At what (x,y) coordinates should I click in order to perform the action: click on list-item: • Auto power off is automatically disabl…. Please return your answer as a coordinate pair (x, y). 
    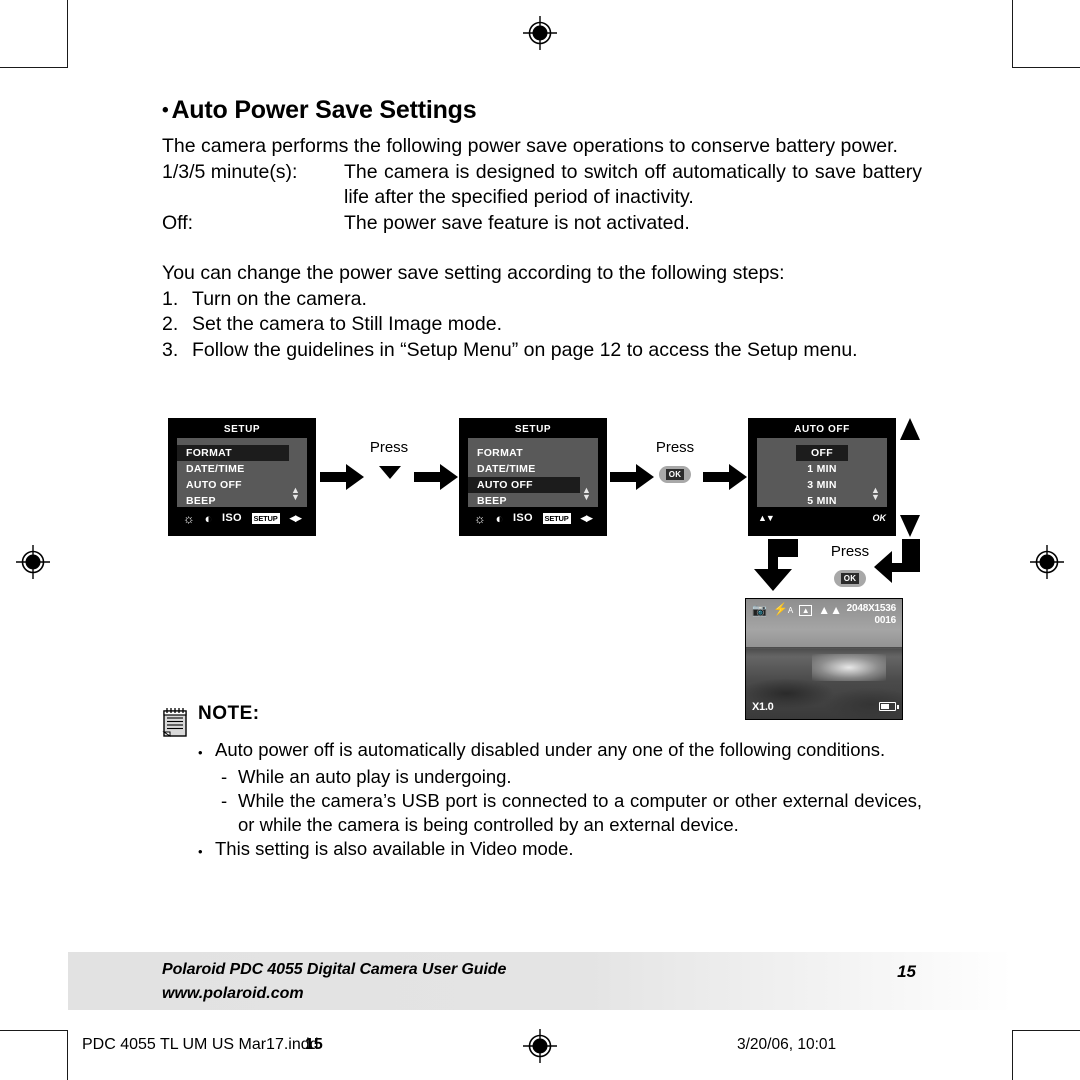
    Looking at the image, I should click on (560, 751).